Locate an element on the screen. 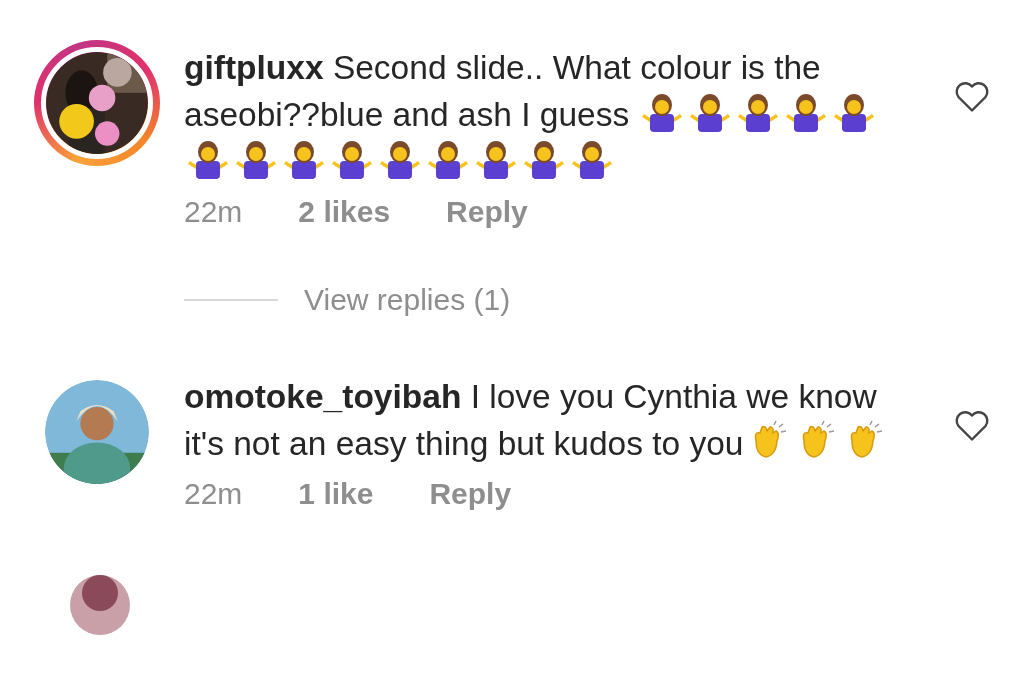 The width and height of the screenshot is (1024, 689). comment-text: omotoke_toyibah I love you Cynthia we know it's not an easy thing but kudos to you is located at coordinates (539, 420).